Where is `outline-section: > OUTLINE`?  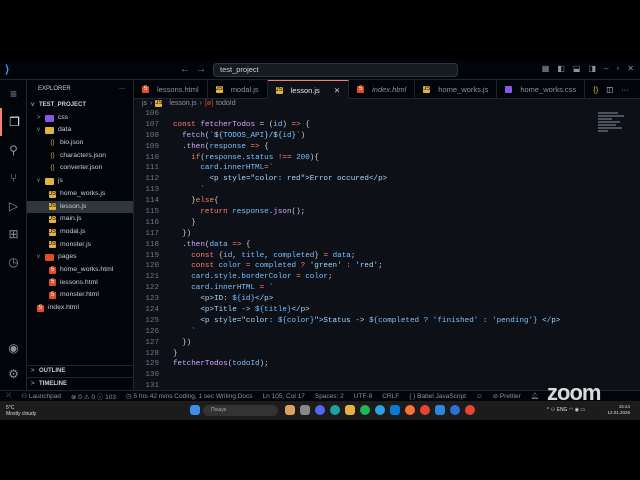
outline-section: > OUTLINE is located at coordinates (80, 371).